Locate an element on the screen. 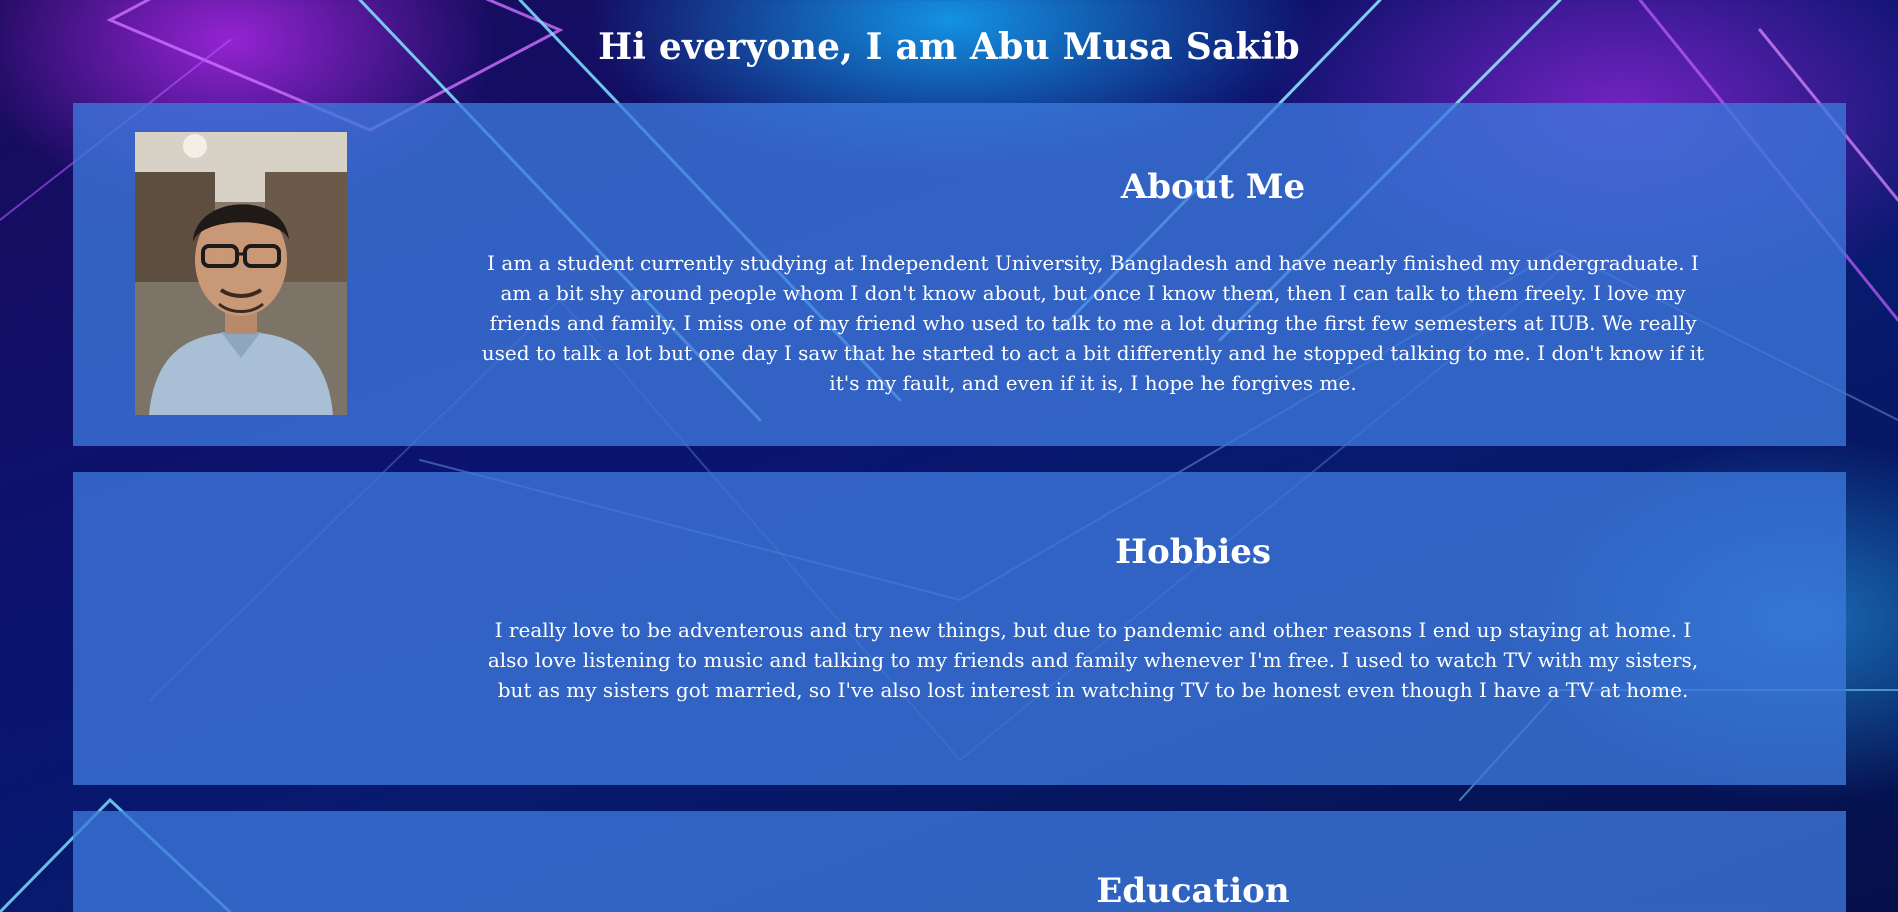 The height and width of the screenshot is (912, 1898). page-title: Hi everyone, I am Abu Musa Sakib is located at coordinates (949, 47).